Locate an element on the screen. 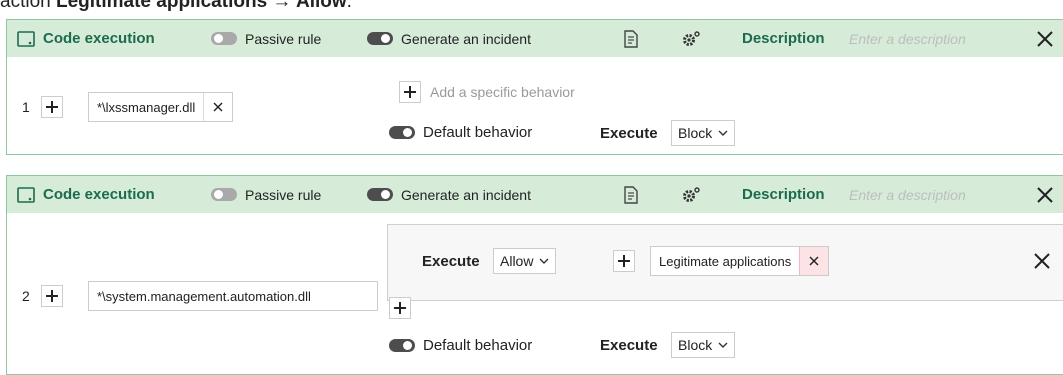 The width and height of the screenshot is (1063, 375). exception-execute-label: Execute is located at coordinates (451, 261).